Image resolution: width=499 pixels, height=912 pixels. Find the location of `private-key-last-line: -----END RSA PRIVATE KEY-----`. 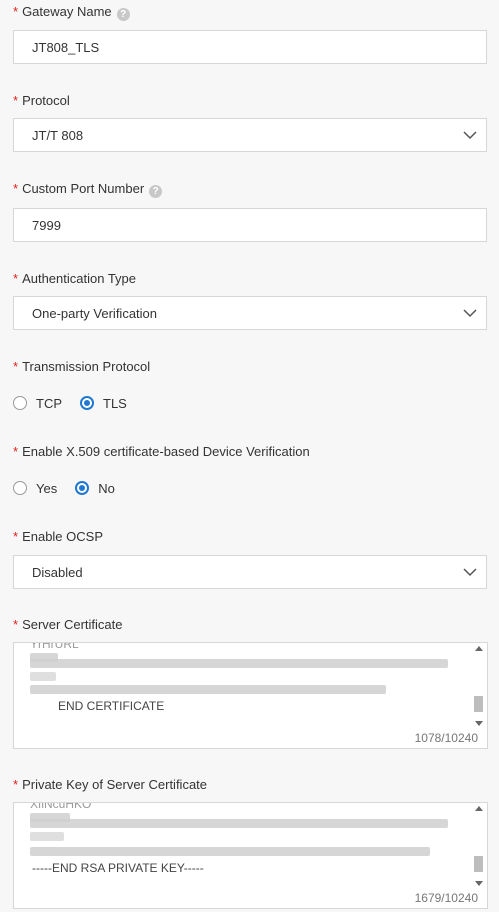

private-key-last-line: -----END RSA PRIVATE KEY----- is located at coordinates (118, 868).